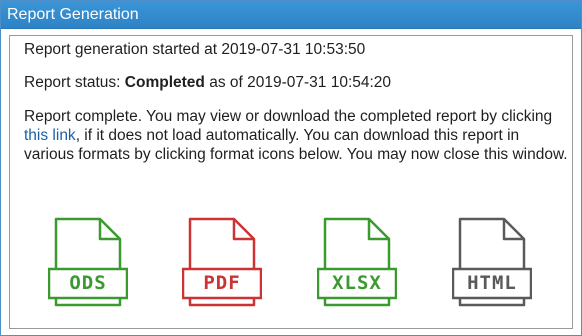  Describe the element at coordinates (293, 49) in the screenshot. I see `start-time: 2019-07-31 10:53:50` at that location.